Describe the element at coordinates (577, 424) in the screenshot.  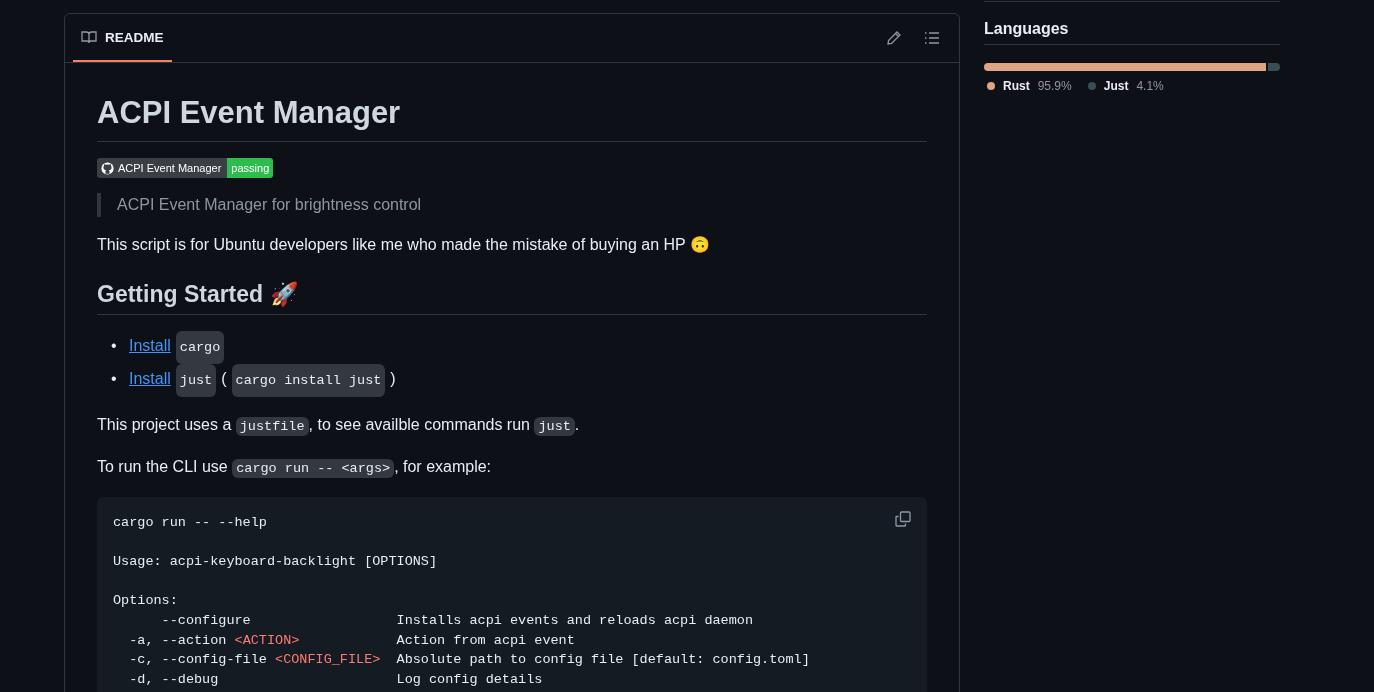
I see `paragraph-text: .` at that location.